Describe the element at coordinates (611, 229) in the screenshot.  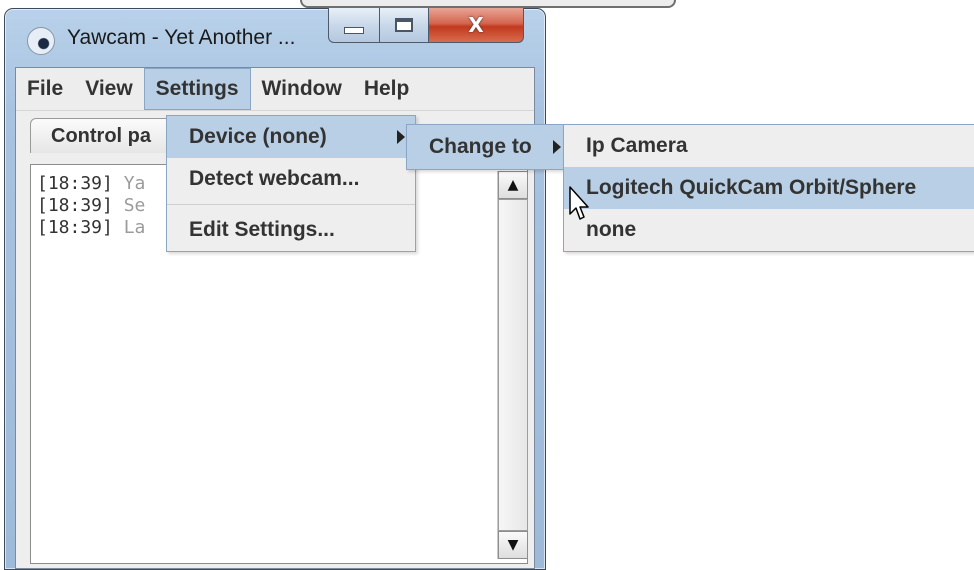
I see `menu-item-label: none` at that location.